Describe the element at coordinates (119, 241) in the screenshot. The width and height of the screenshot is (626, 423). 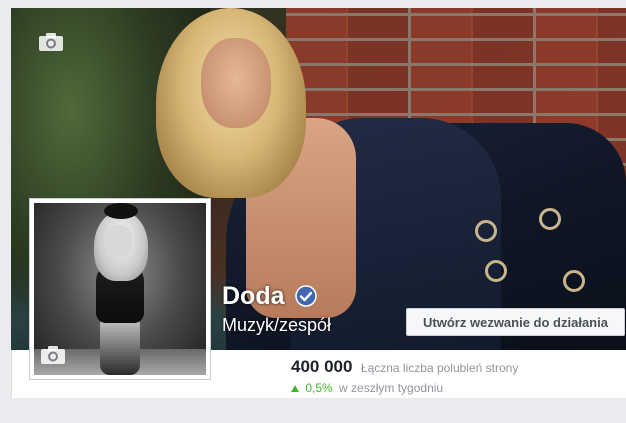
I see `profile-figure-face` at that location.